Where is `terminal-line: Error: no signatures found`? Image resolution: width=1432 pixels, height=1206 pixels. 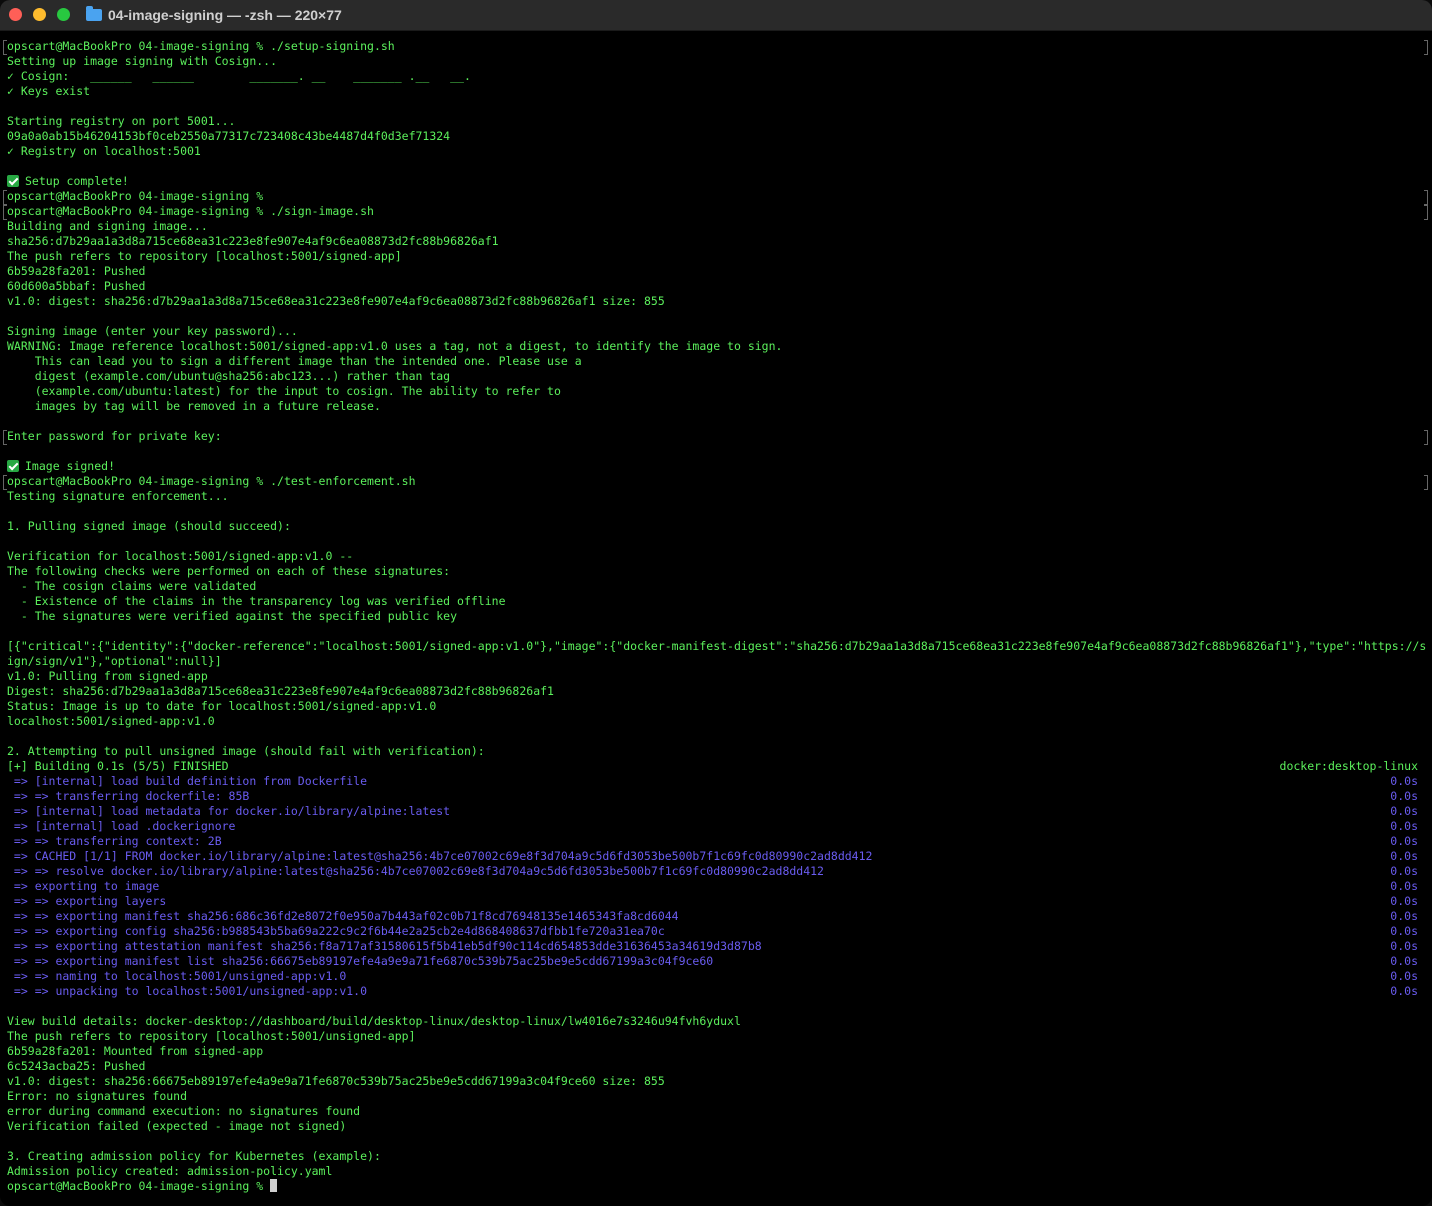
terminal-line: Error: no signatures found is located at coordinates (97, 1096).